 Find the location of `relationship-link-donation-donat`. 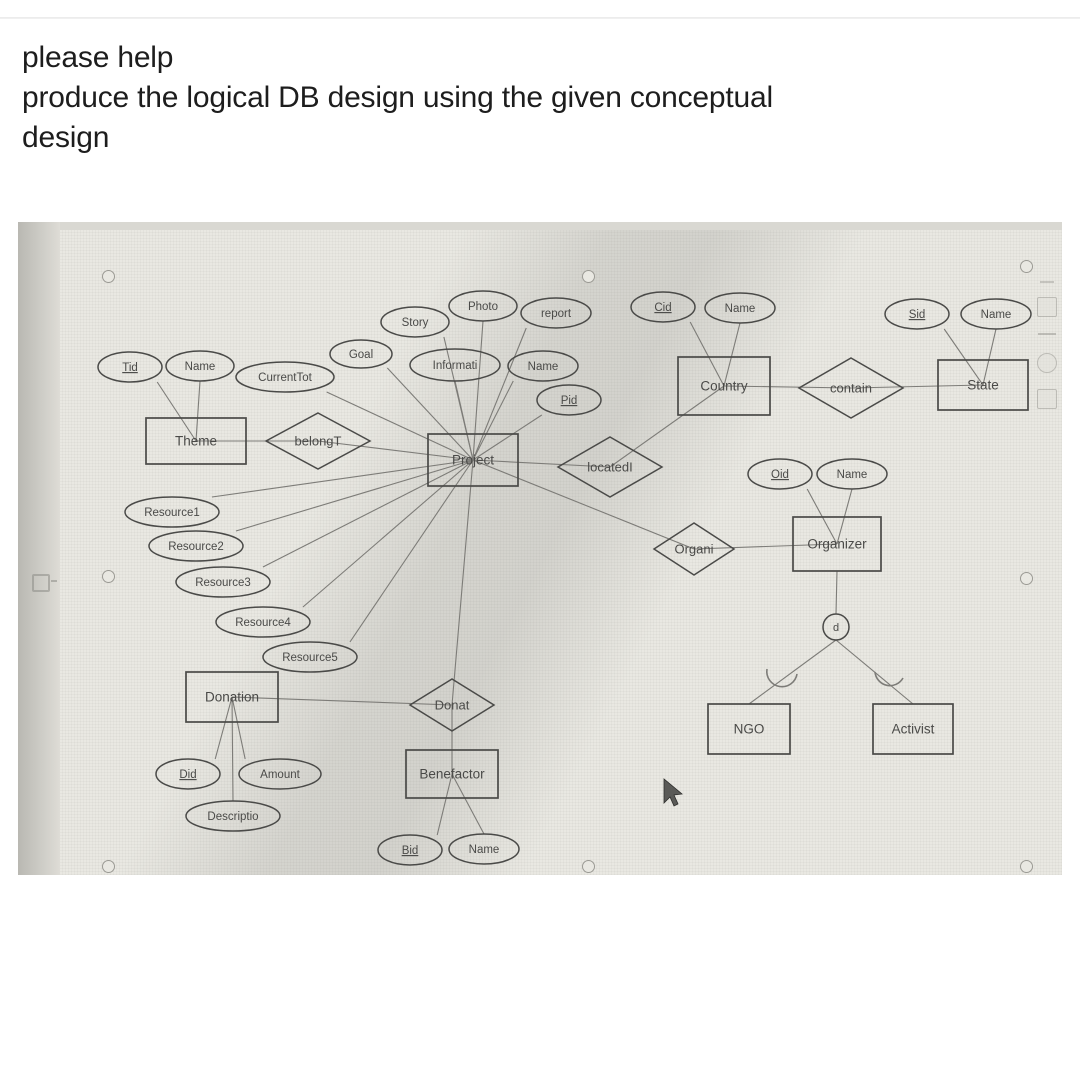

relationship-link-donation-donat is located at coordinates (342, 701).